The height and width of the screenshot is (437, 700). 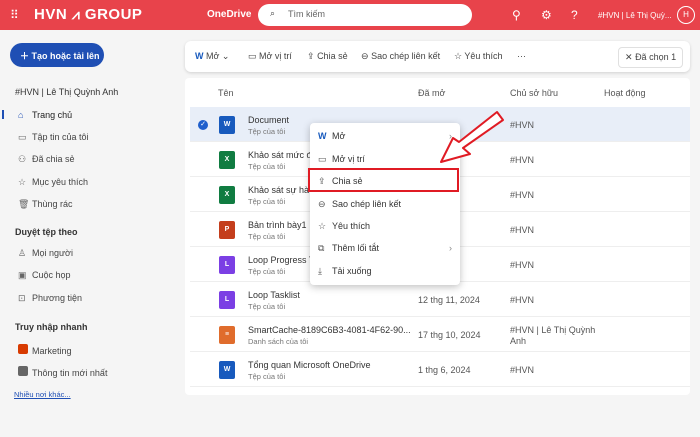 I want to click on file-name: Loop Tasklist, so click(x=274, y=295).